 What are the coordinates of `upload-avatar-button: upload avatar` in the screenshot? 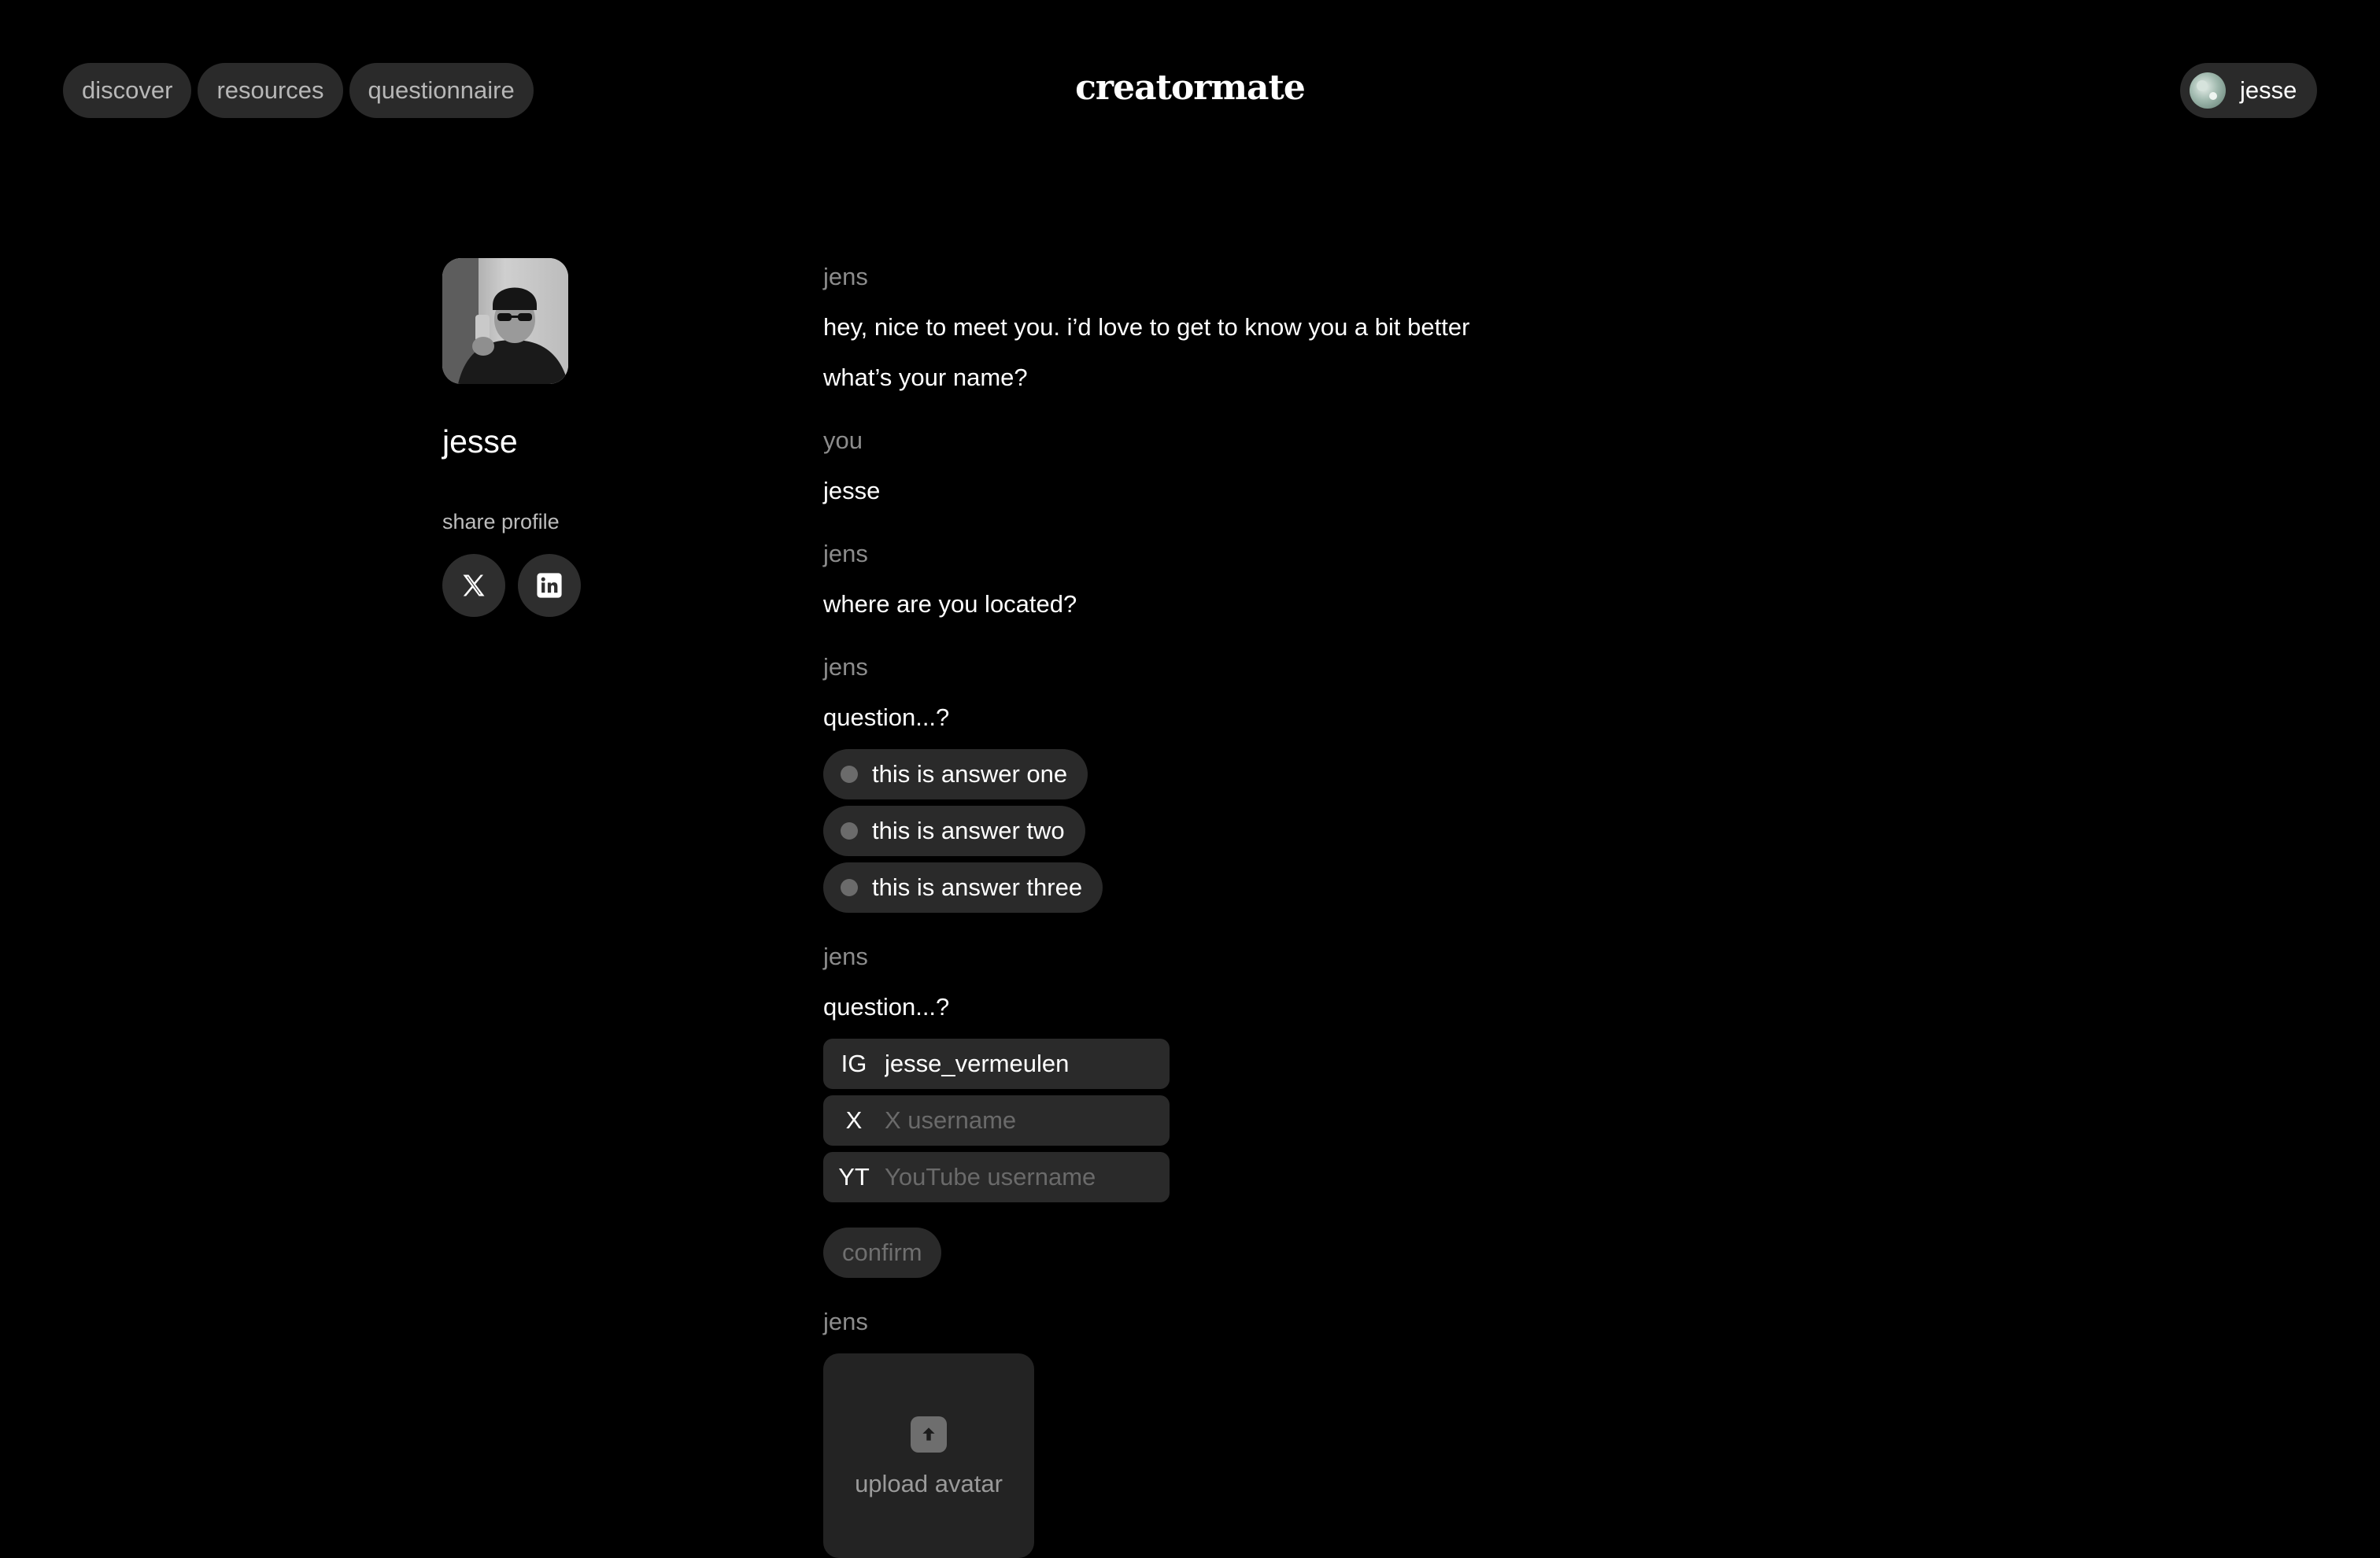 It's located at (929, 1455).